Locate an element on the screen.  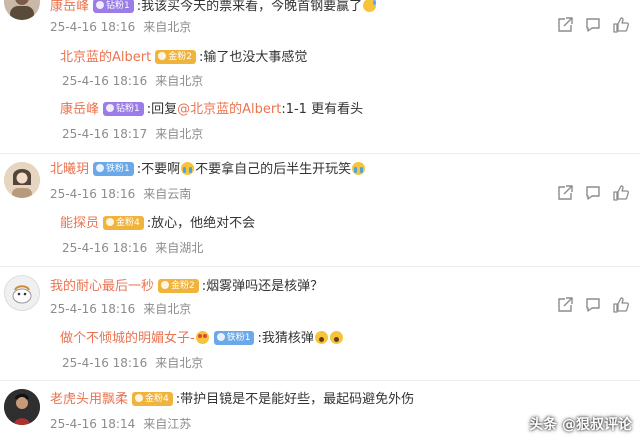
comment-main-line: 康岳峰 钻粉1 :我该买今天的票来看，今晚首钢要赢了 is located at coordinates (339, 8).